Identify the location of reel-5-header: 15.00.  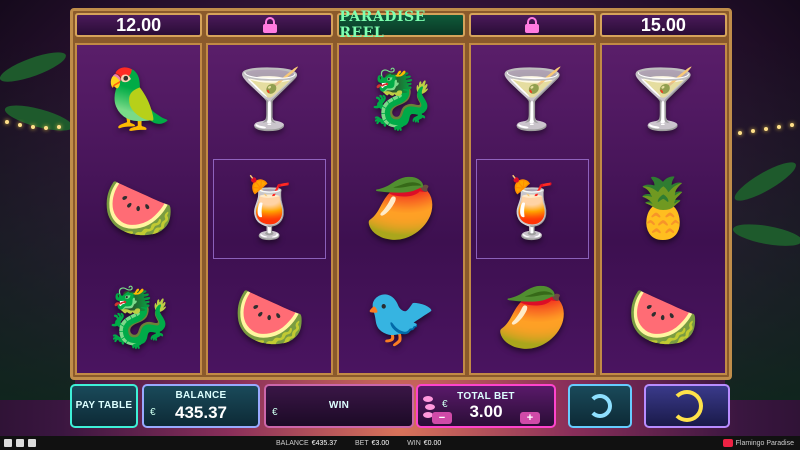
(663, 25).